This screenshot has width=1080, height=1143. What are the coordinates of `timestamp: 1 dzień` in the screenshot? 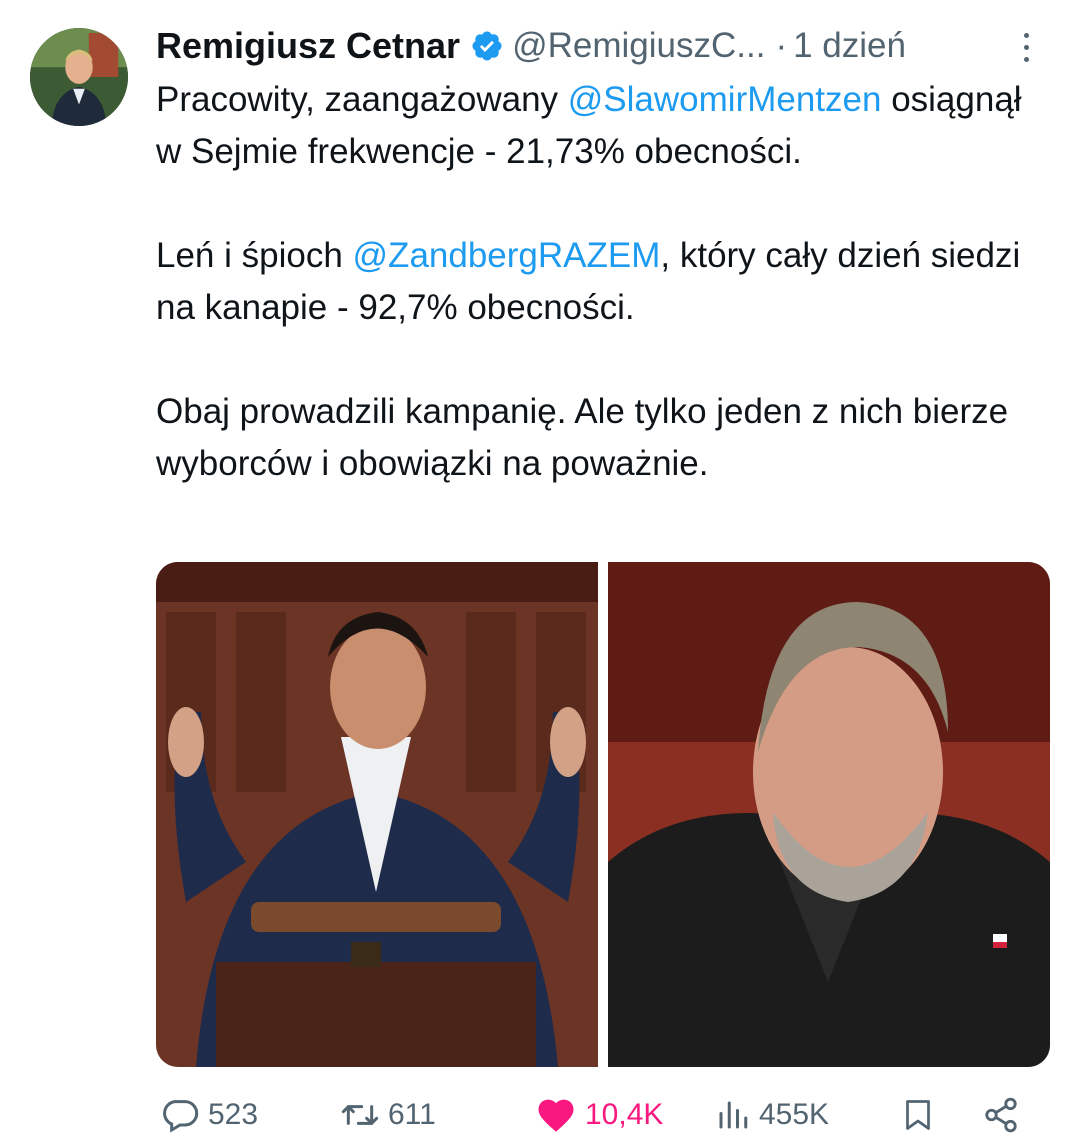 It's located at (849, 46).